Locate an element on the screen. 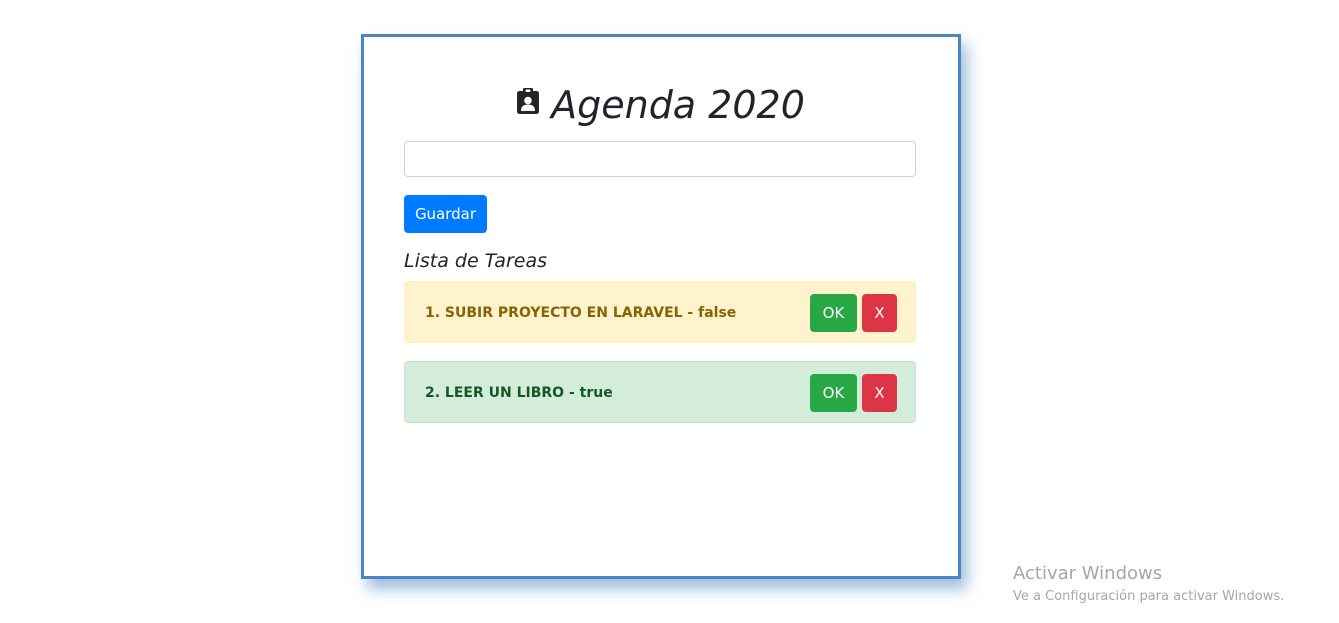 The height and width of the screenshot is (623, 1339). watermark-subtitle: Ve a Configuración para activar Windows. is located at coordinates (1149, 596).